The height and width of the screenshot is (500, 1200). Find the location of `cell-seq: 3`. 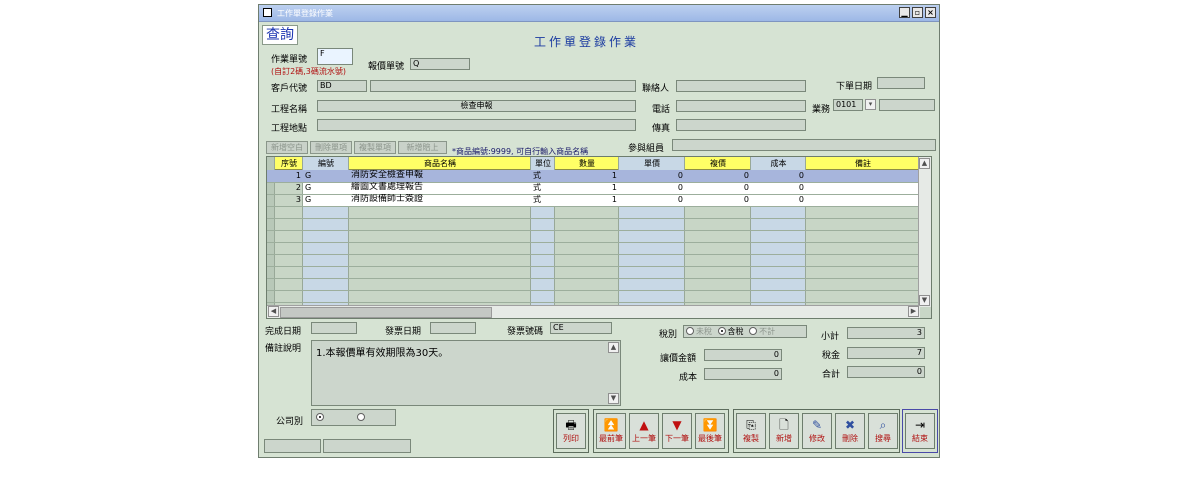

cell-seq: 3 is located at coordinates (298, 199).